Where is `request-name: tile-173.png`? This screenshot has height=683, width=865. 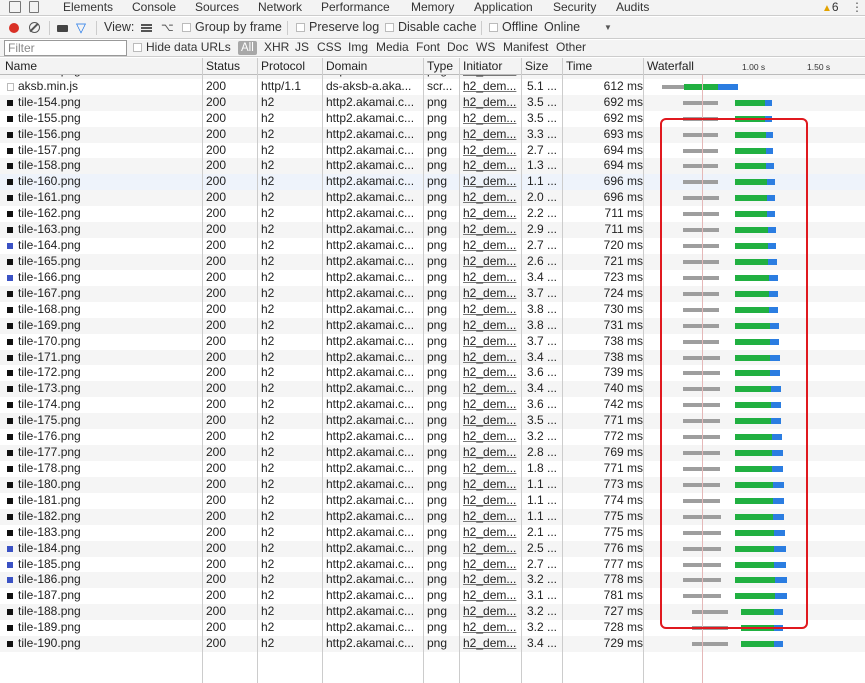
request-name: tile-173.png is located at coordinates (110, 389).